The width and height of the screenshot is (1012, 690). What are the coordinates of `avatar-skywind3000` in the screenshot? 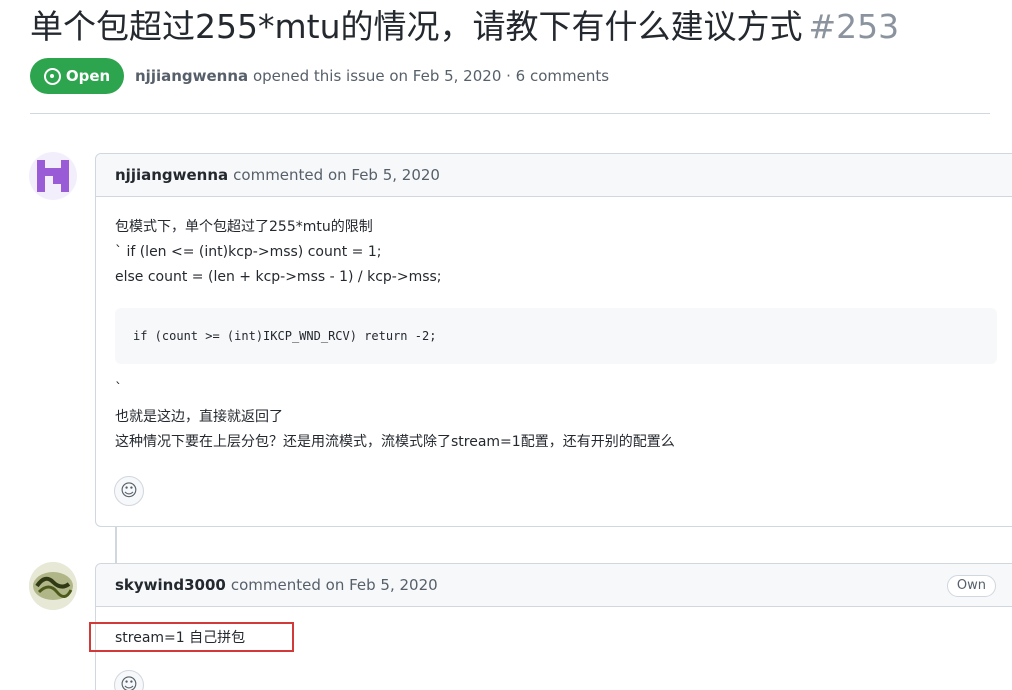 It's located at (53, 586).